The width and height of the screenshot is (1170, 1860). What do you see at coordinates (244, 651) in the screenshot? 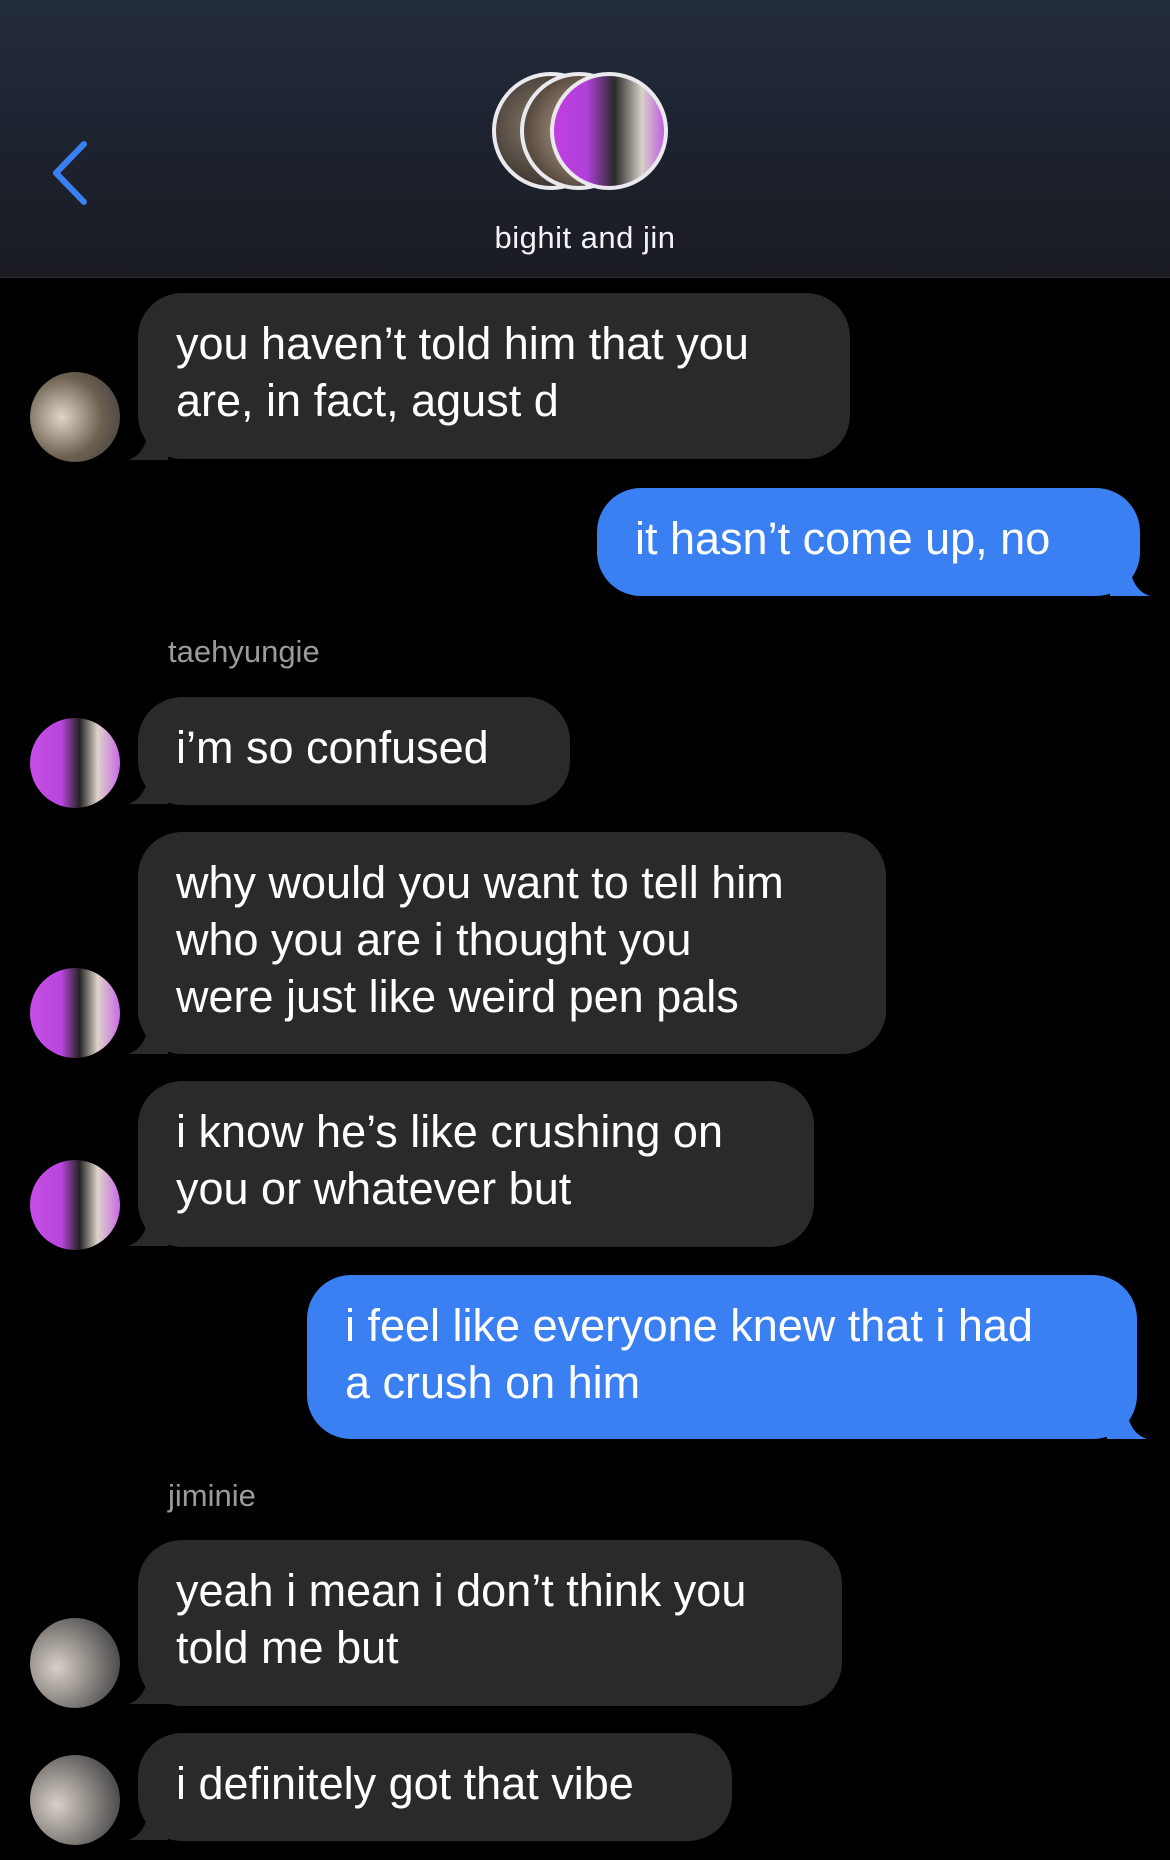
I see `sender-name: taehyungie` at bounding box center [244, 651].